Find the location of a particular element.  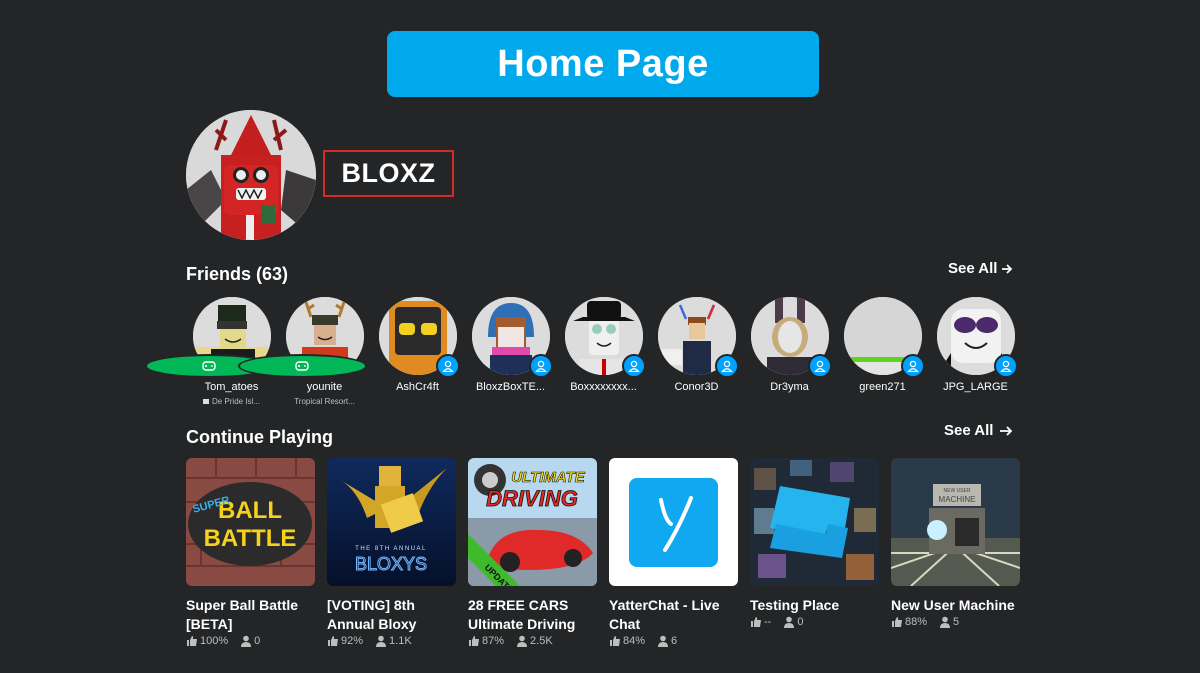

friend-item: Dr3yma is located at coordinates (791, 351).